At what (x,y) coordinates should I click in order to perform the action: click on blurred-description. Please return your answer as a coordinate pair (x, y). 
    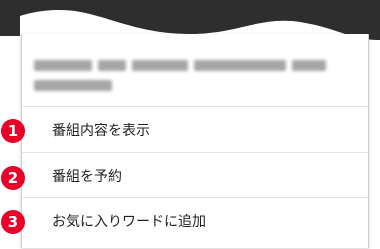
    Looking at the image, I should click on (195, 80).